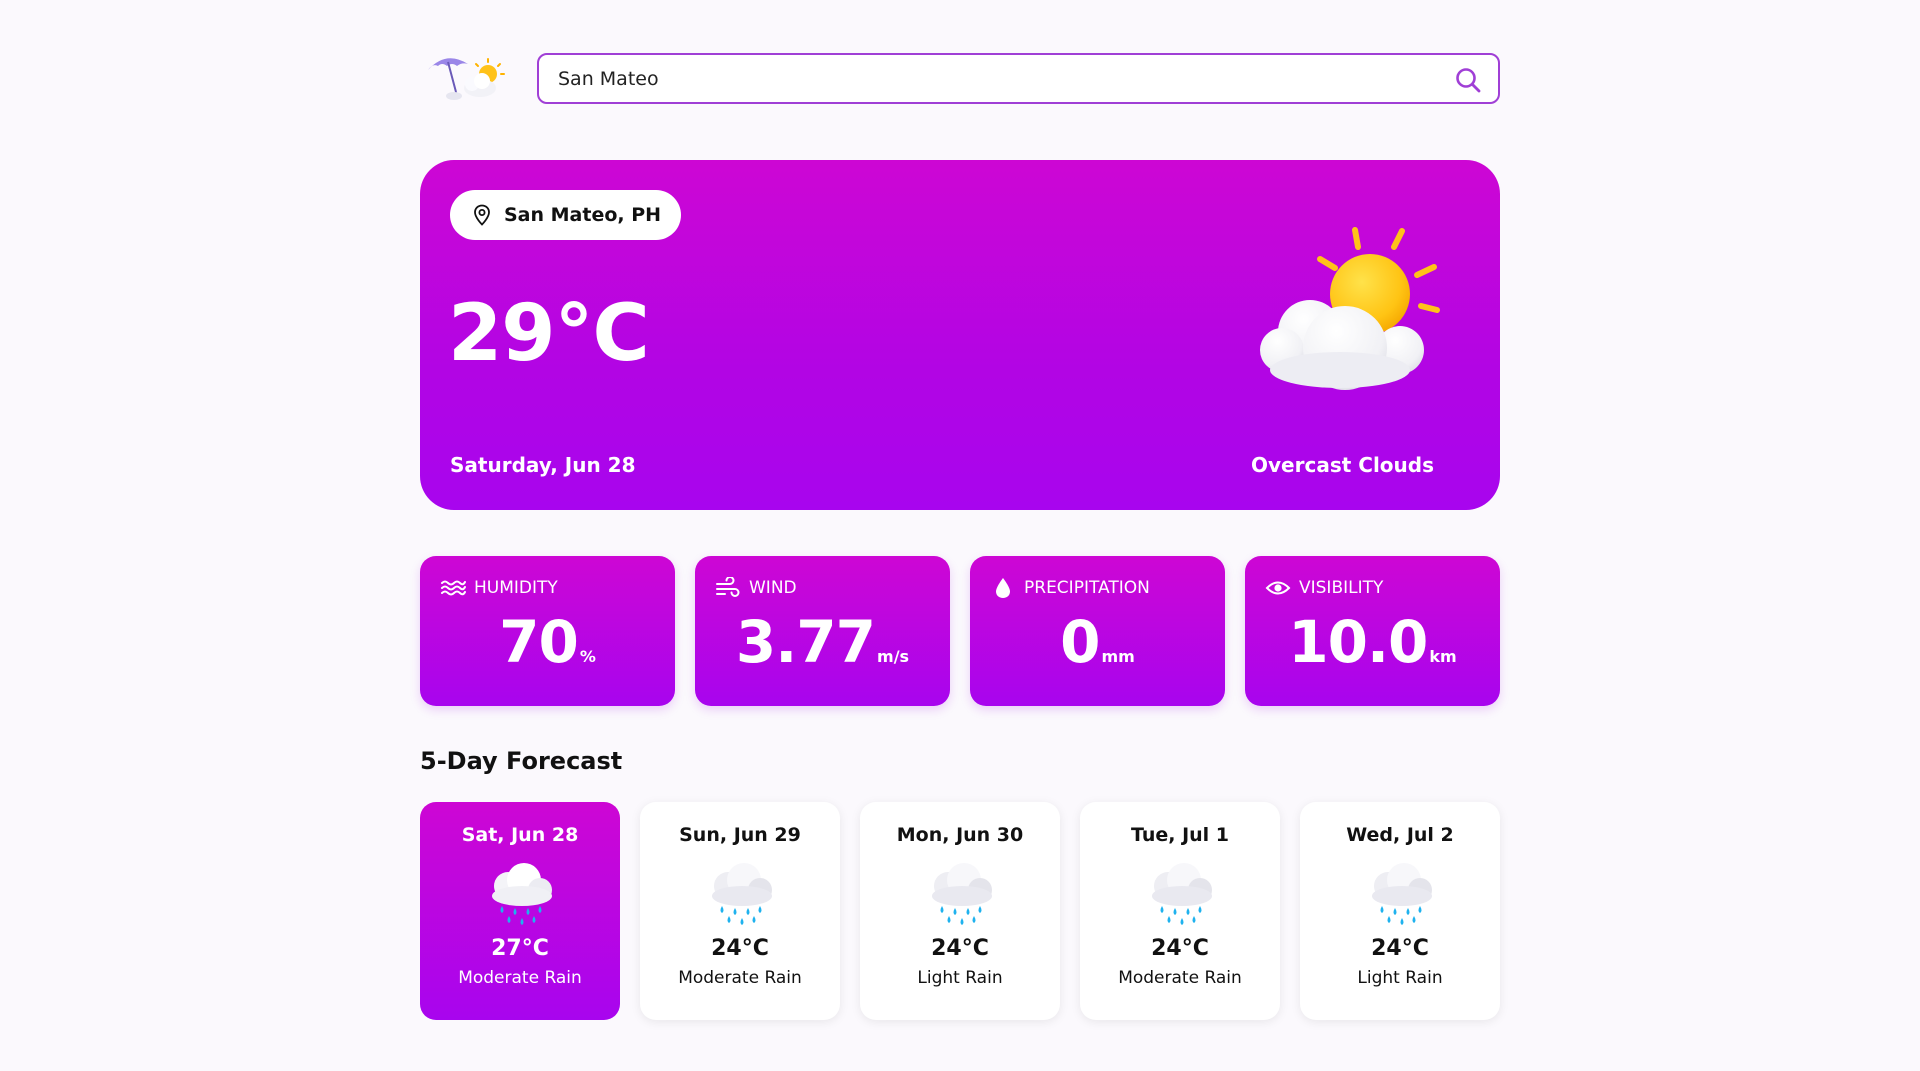  Describe the element at coordinates (1342, 465) in the screenshot. I see `current-condition: Overcast Clouds` at that location.